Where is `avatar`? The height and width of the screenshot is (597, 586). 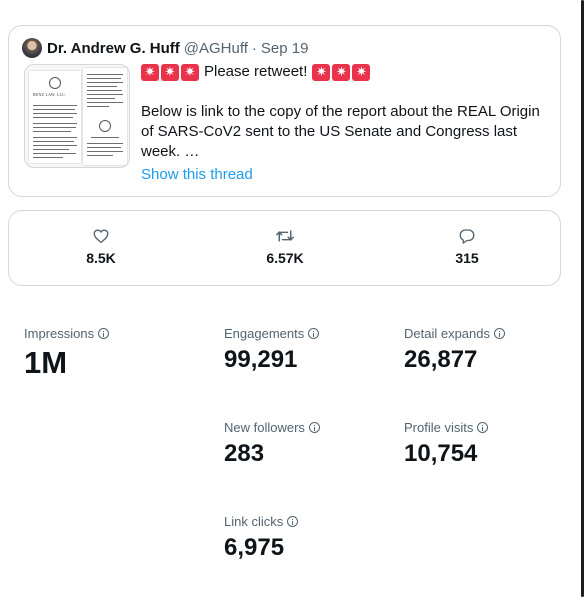
avatar is located at coordinates (32, 48).